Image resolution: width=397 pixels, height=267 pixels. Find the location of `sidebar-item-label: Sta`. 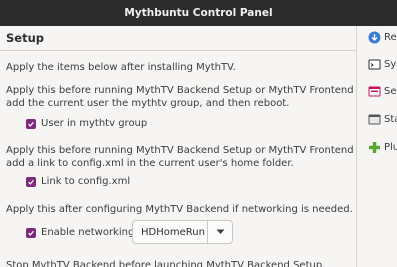

sidebar-item-label: Sta is located at coordinates (390, 119).